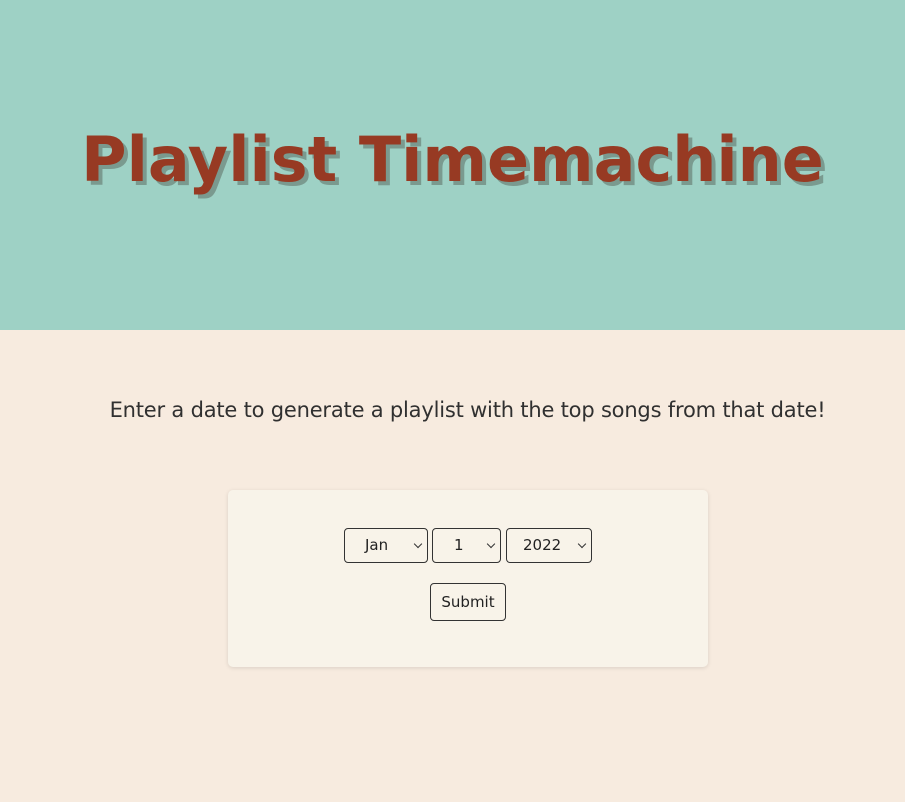  I want to click on month-select: Jan, so click(386, 545).